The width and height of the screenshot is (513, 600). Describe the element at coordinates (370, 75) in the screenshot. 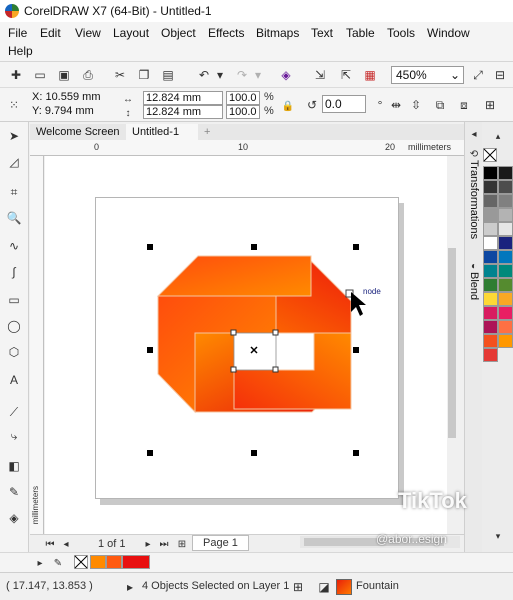

I see `publish-pdf-icon: ▦` at that location.